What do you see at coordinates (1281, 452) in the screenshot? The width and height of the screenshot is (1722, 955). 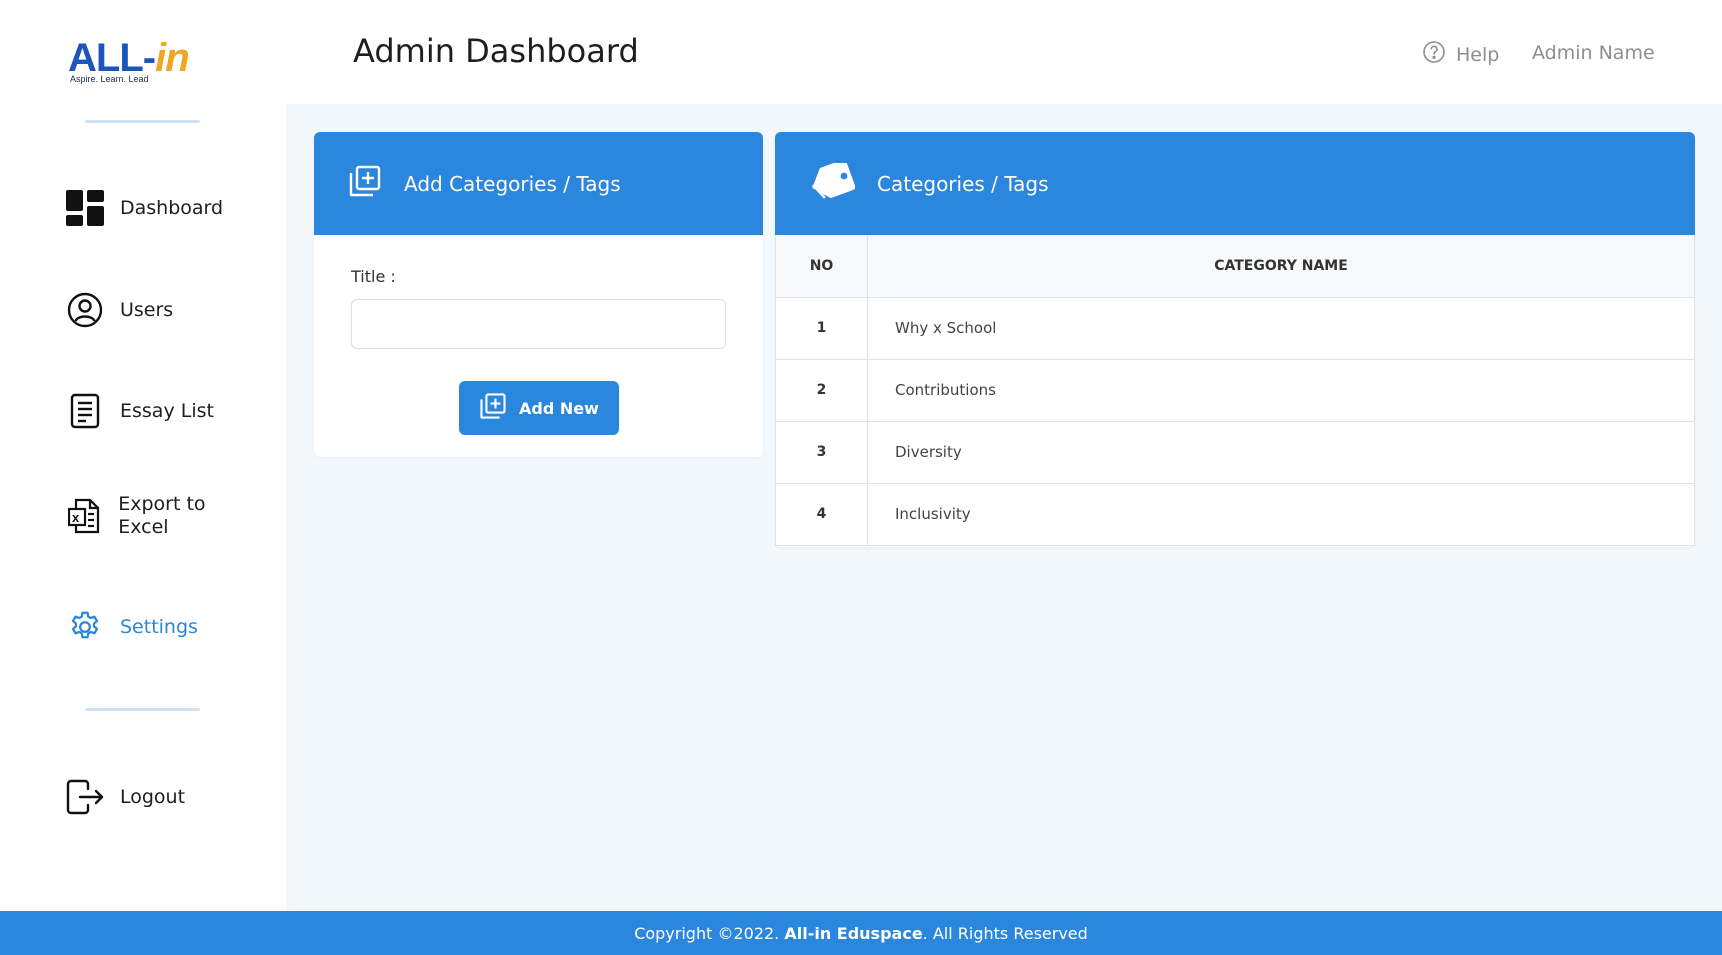 I see `category-name: Diversity` at bounding box center [1281, 452].